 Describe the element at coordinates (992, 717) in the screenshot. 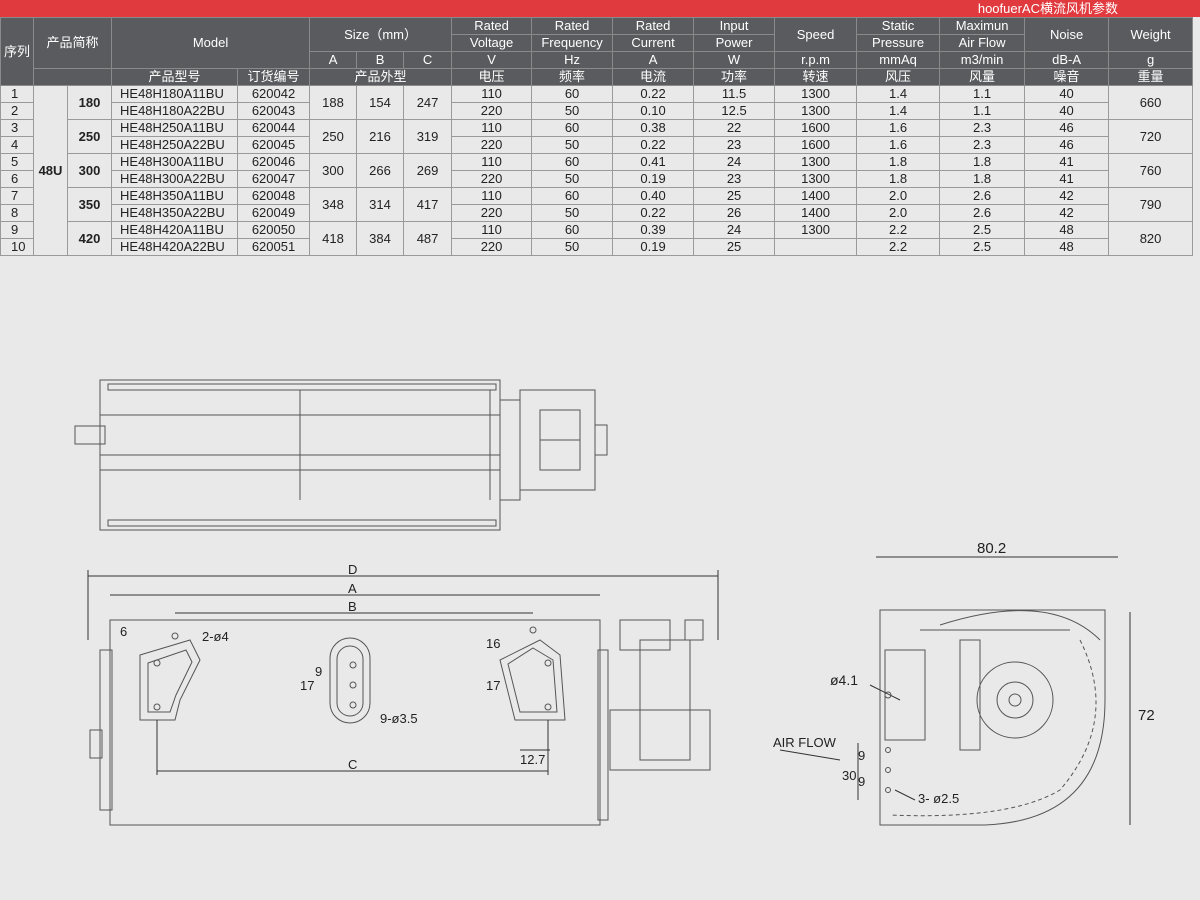

I see `fan-side-view` at that location.